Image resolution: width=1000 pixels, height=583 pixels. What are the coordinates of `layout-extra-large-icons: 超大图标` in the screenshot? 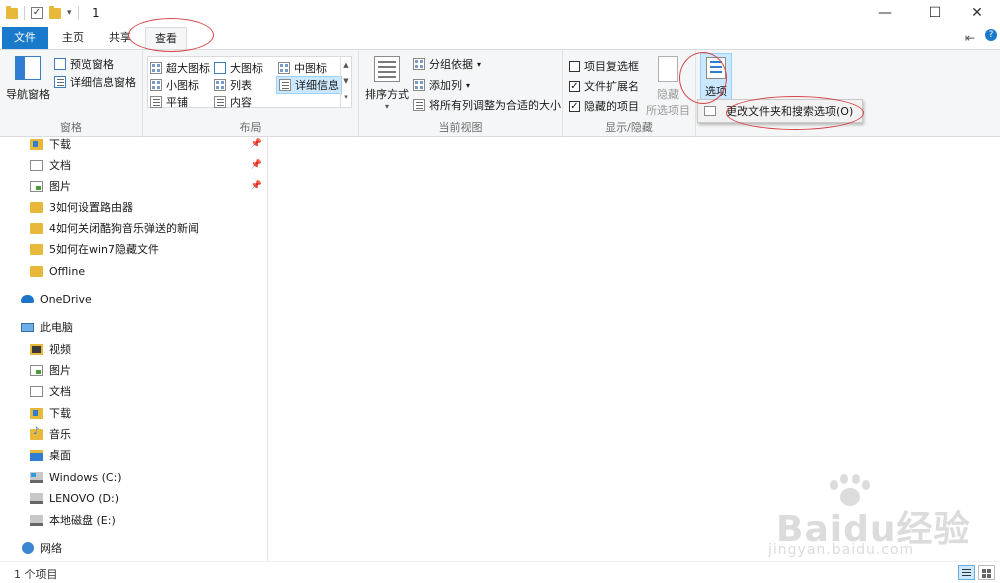 It's located at (180, 68).